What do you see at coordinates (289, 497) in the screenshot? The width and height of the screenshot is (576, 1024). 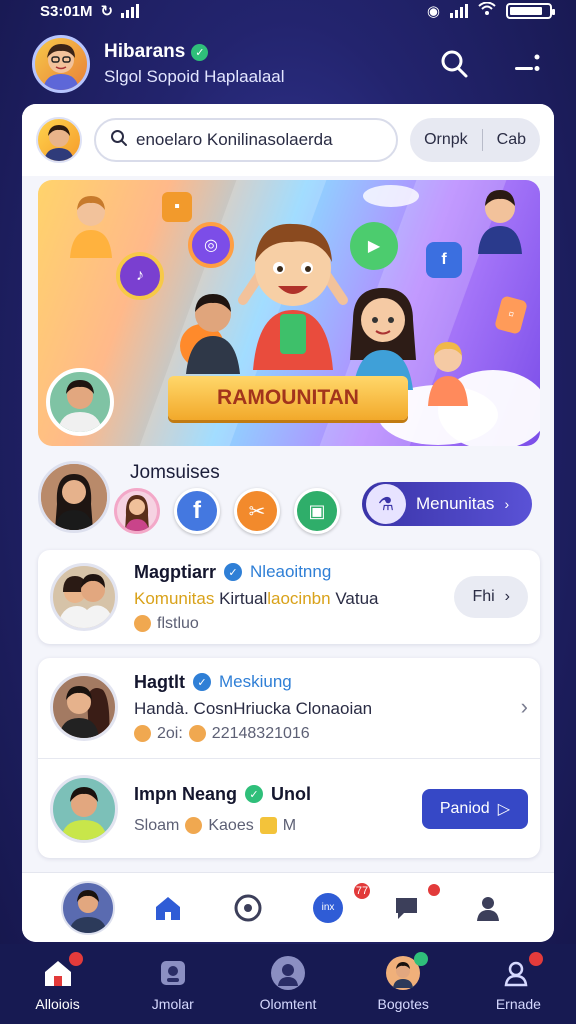 I see `stories-section: Jomsuises f ✂ ▣ ⚗ Menunitas ›` at bounding box center [289, 497].